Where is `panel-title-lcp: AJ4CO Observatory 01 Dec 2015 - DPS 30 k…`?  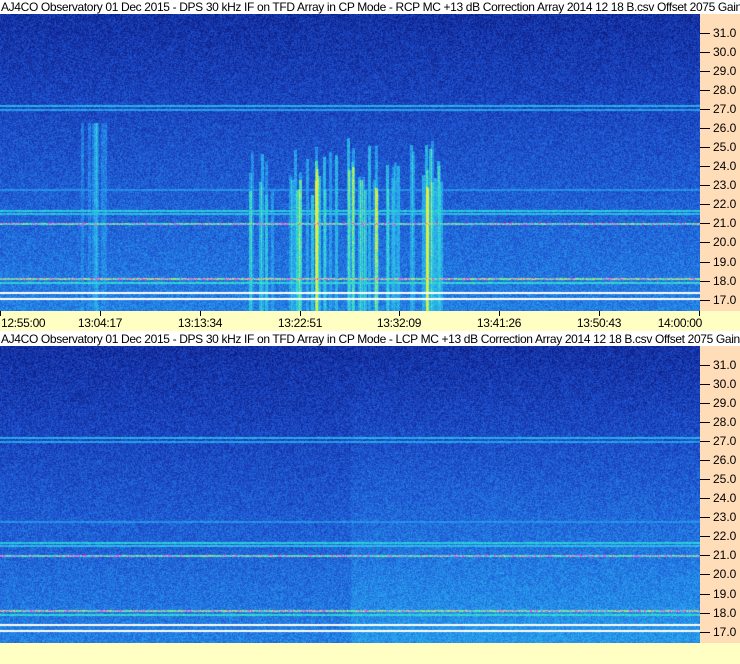
panel-title-lcp: AJ4CO Observatory 01 Dec 2015 - DPS 30 k… is located at coordinates (370, 339).